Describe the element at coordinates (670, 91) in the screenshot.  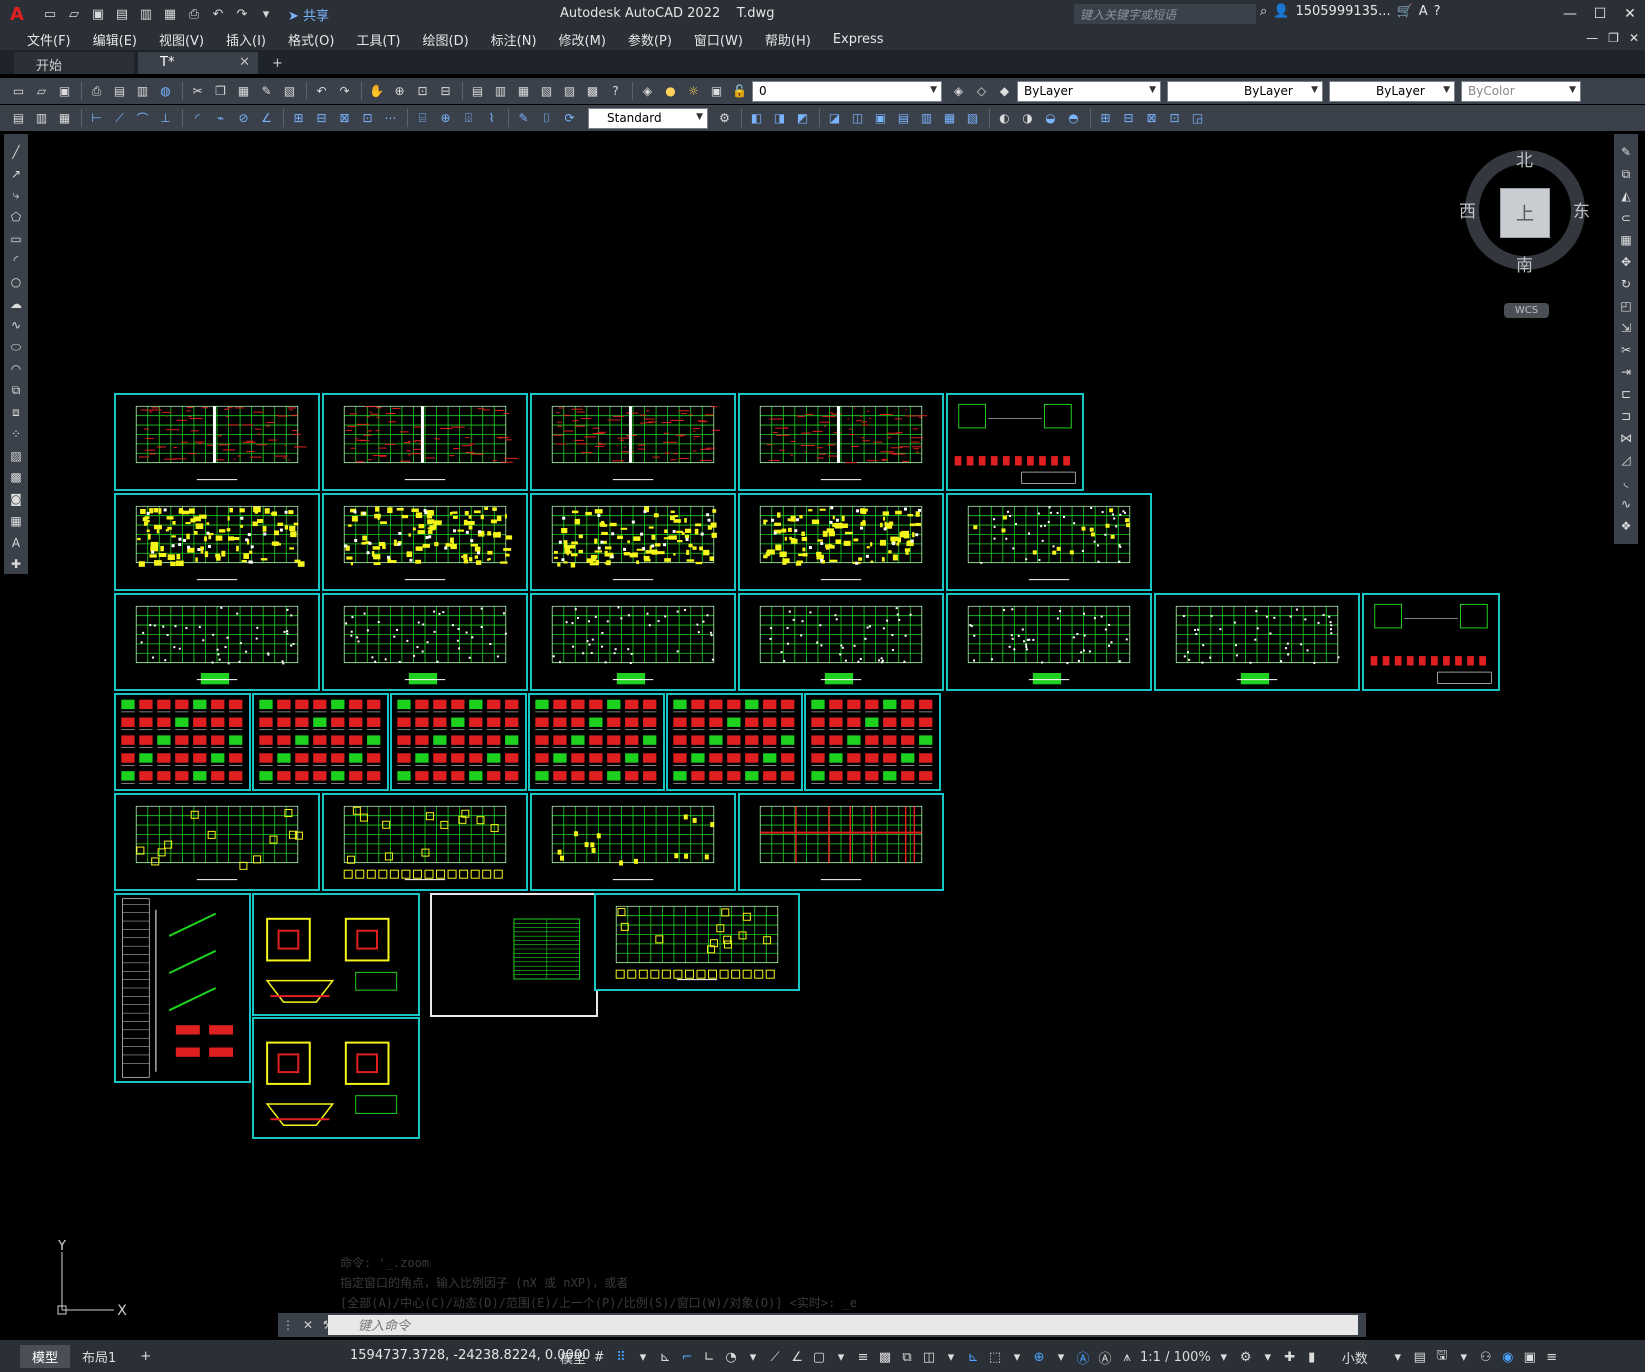
I see `layer-on-icon: ●` at that location.